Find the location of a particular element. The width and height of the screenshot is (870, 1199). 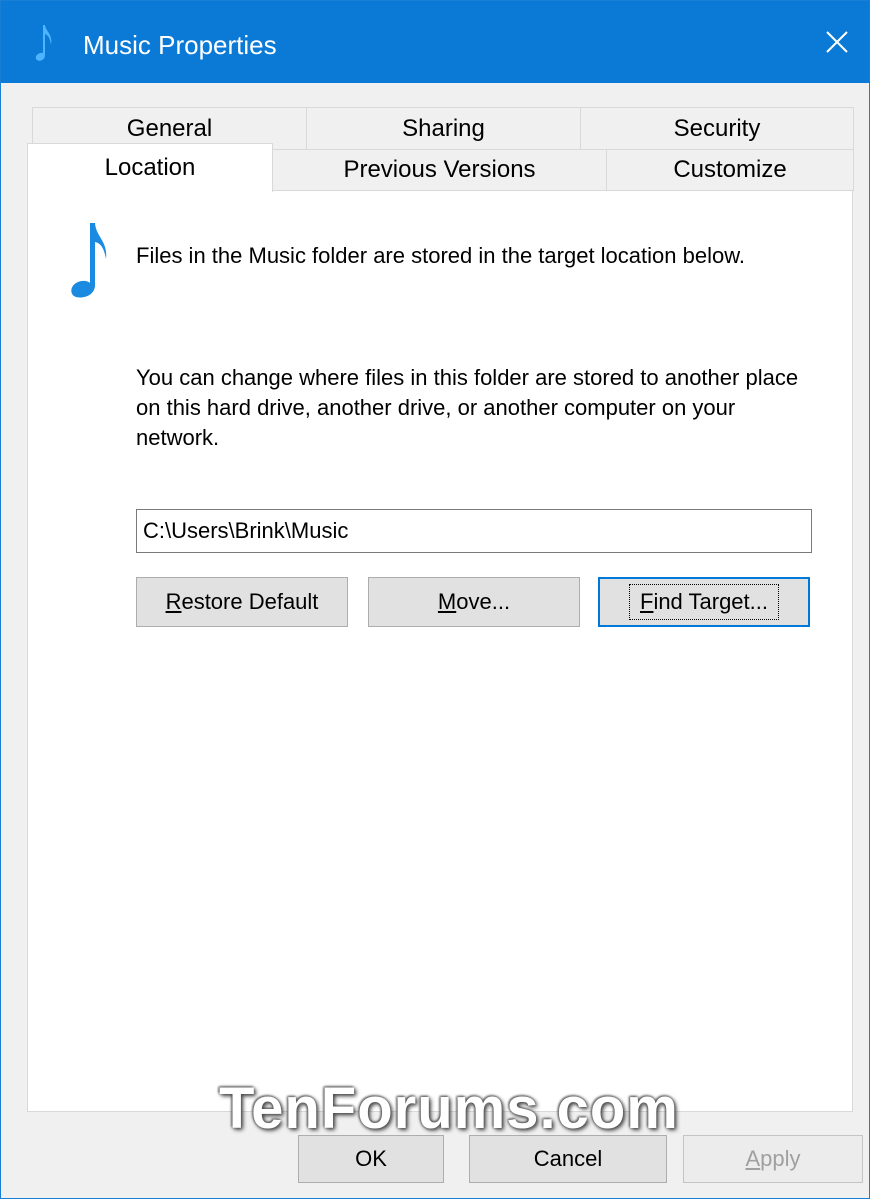

site-watermark: TenForums.com is located at coordinates (449, 1108).